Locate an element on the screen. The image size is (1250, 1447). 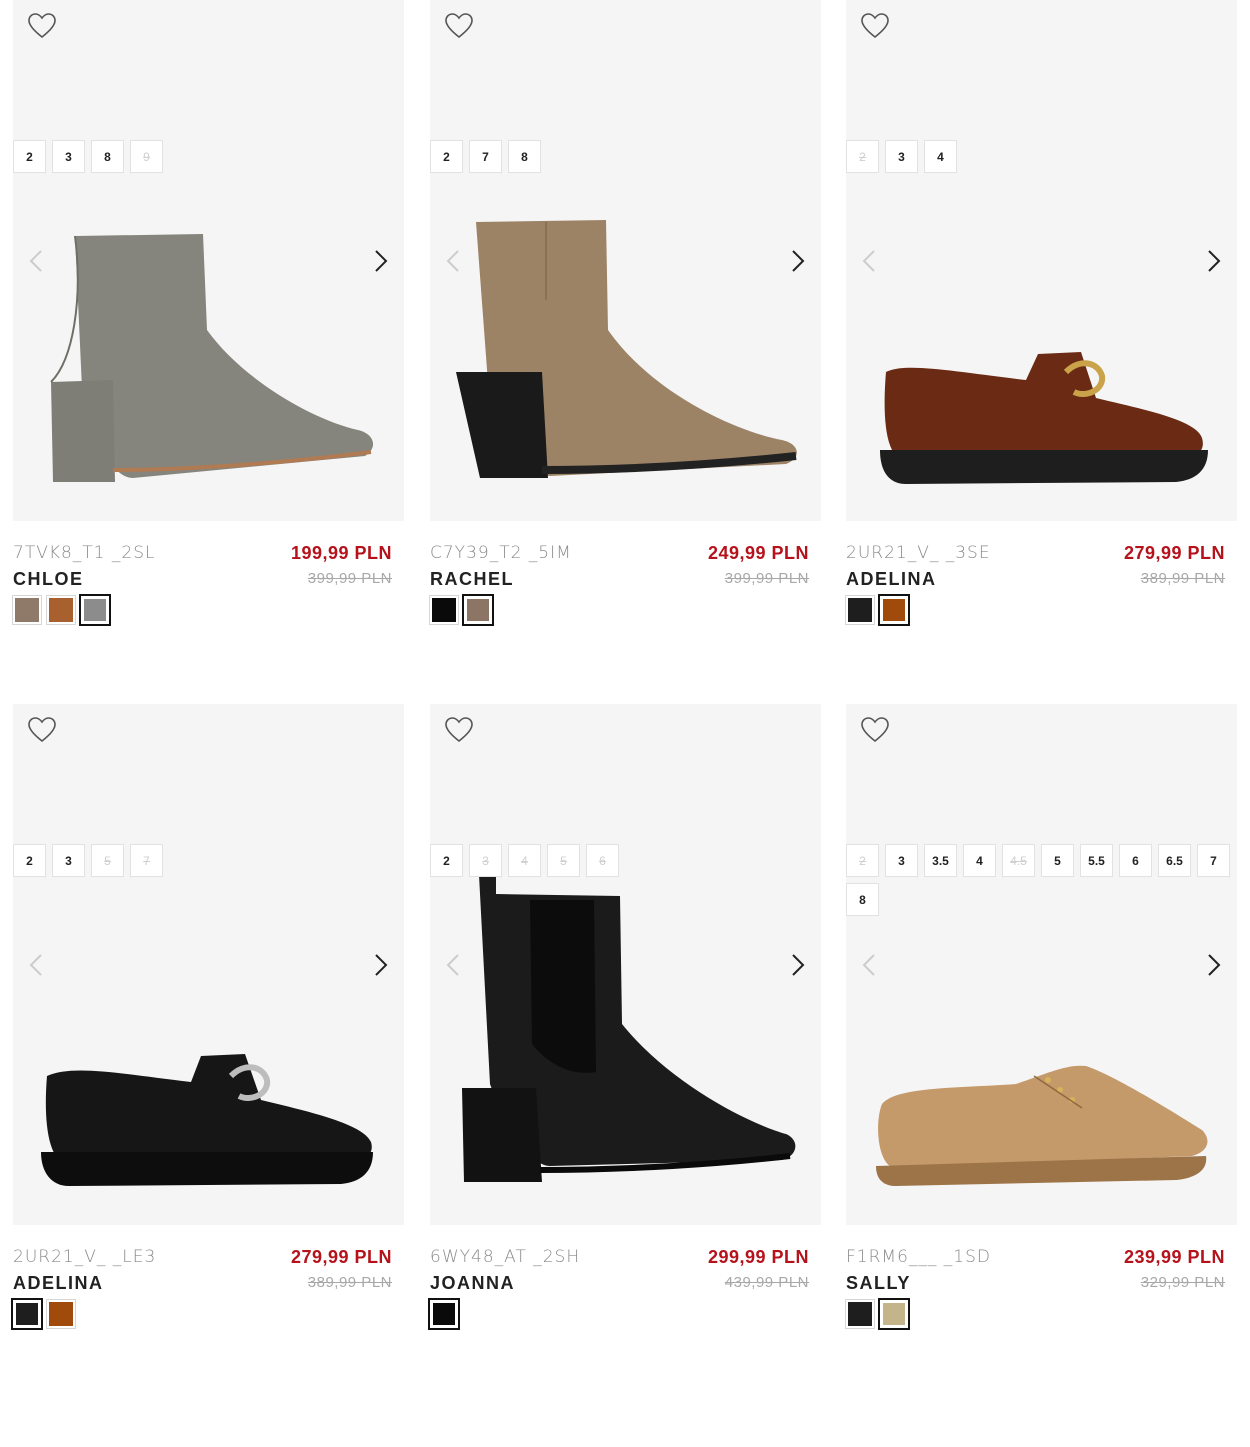
product-name-link: JOANNA is located at coordinates (472, 1283).